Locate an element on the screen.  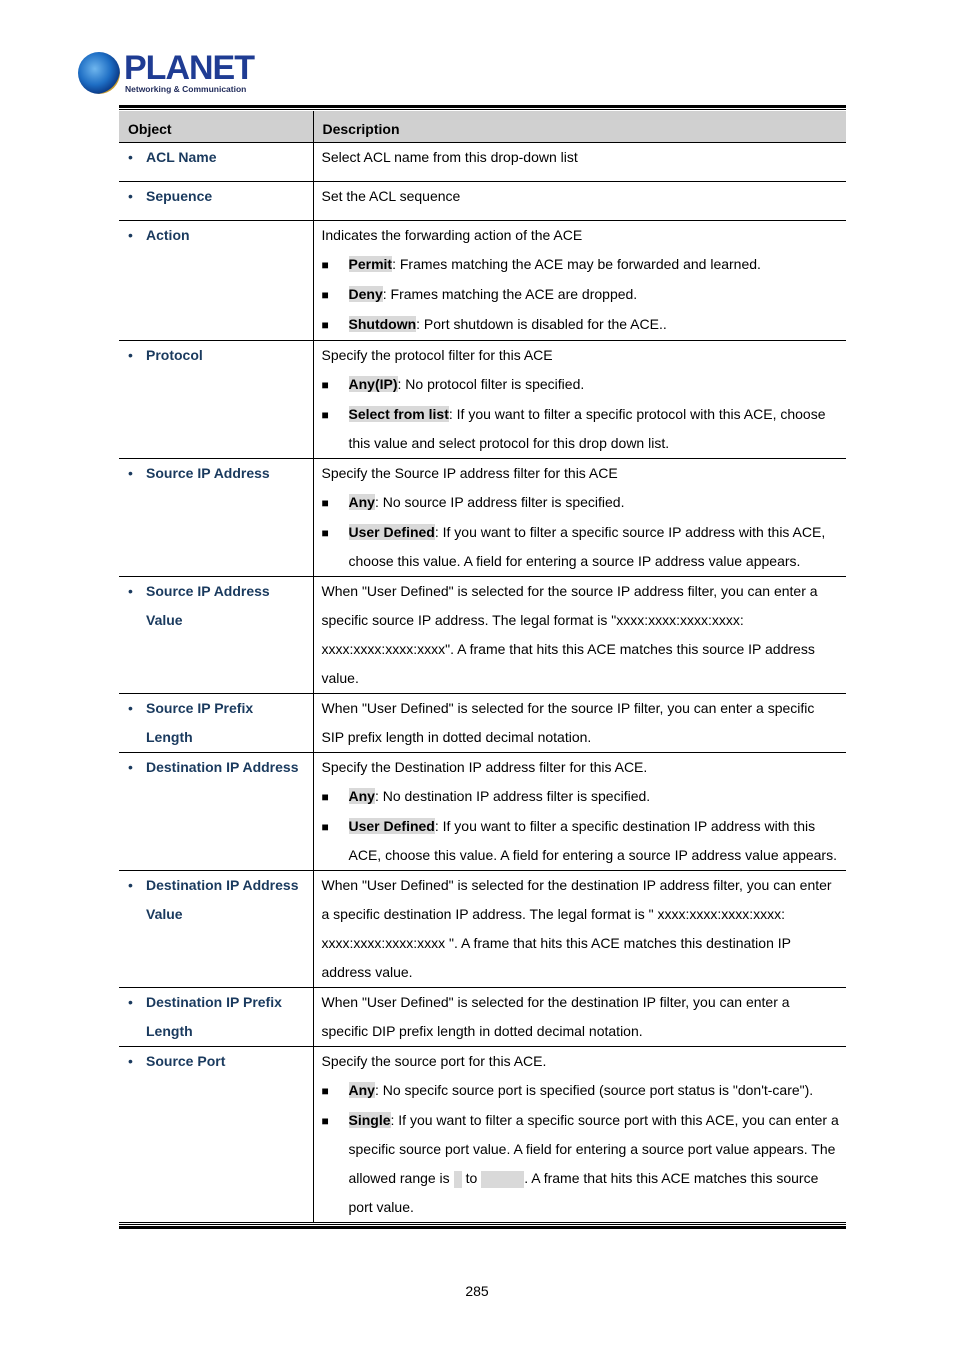
object-label: Protocol is located at coordinates (174, 355).